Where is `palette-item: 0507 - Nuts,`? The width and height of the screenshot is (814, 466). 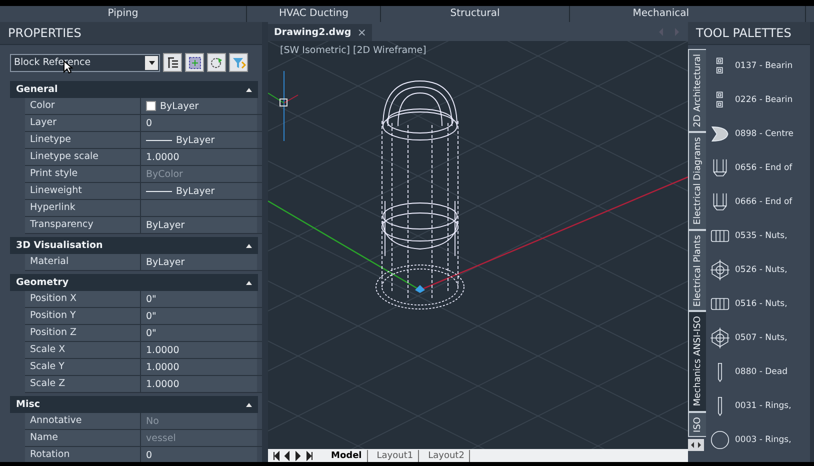
palette-item: 0507 - Nuts, is located at coordinates (761, 338).